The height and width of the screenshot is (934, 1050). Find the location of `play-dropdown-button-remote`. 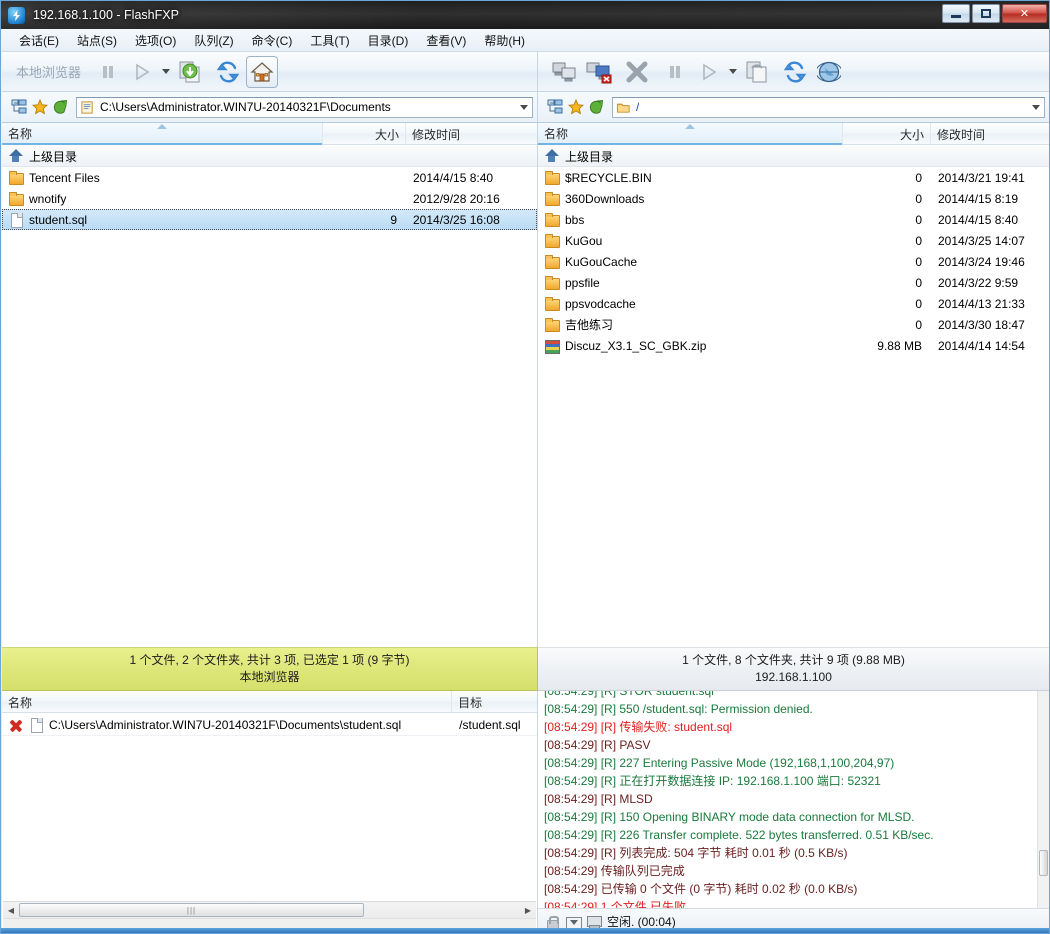

play-dropdown-button-remote is located at coordinates (733, 72).